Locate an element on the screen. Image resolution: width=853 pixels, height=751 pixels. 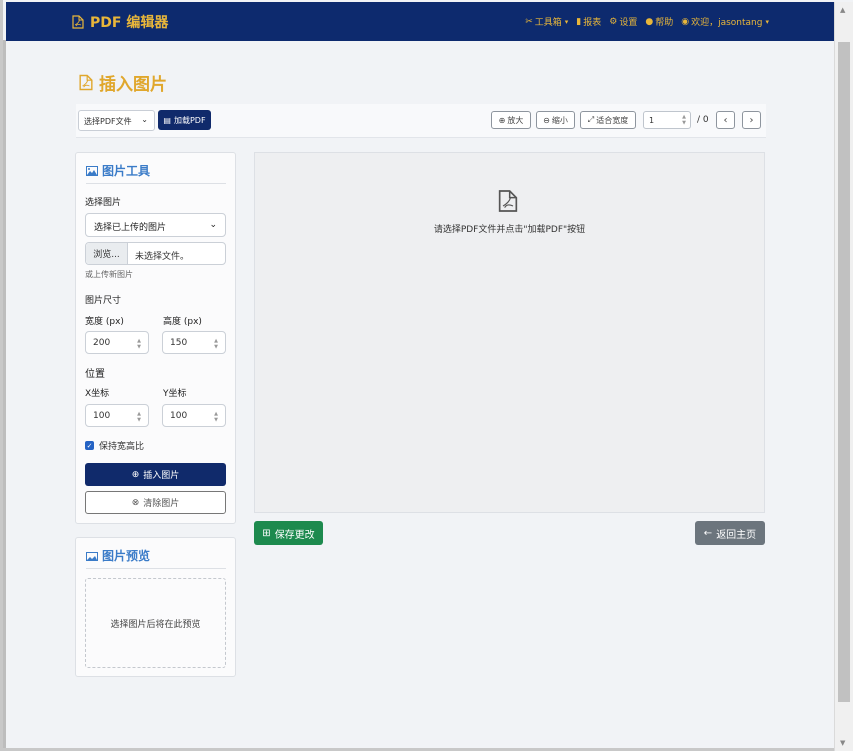
keep-ratio-row: ✓ 保持宽高比 is located at coordinates (114, 445).